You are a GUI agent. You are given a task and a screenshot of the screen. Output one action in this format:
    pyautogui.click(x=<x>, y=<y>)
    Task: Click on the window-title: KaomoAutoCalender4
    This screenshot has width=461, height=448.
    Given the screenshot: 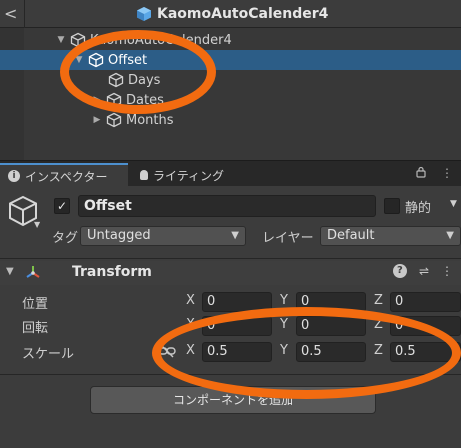 What is the action you would take?
    pyautogui.click(x=232, y=14)
    